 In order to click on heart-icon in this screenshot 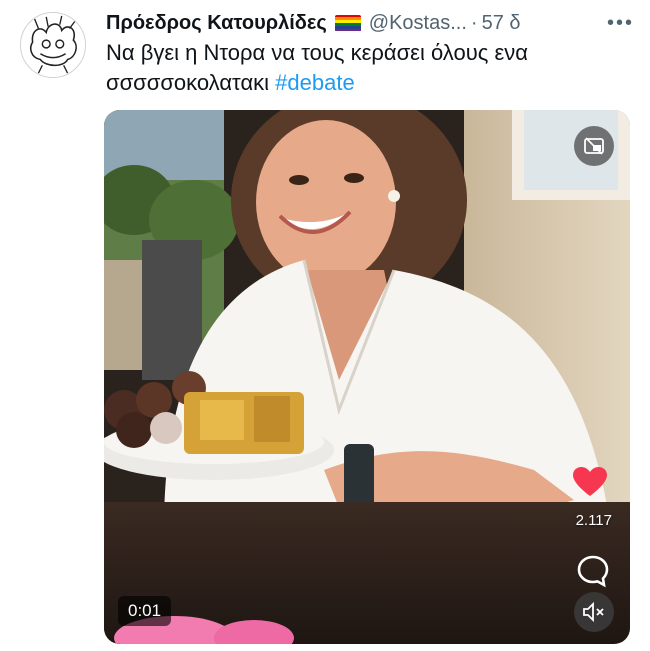, I will do `click(590, 482)`.